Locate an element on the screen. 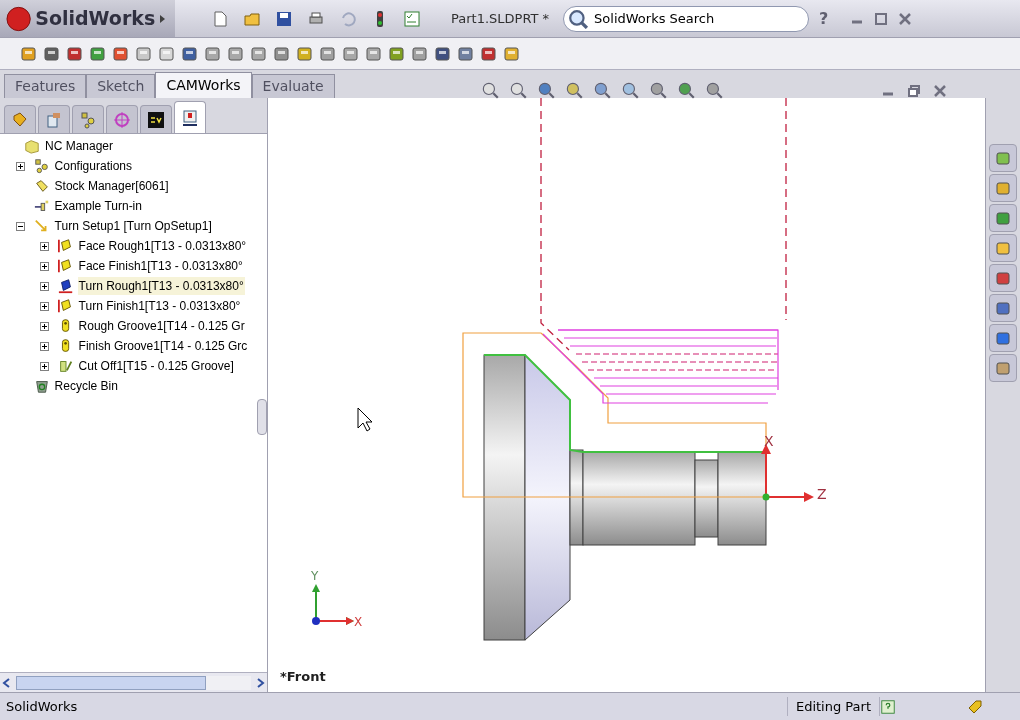  tree-item: Face Rough1[T13 - 0.0313x80° is located at coordinates (162, 246).